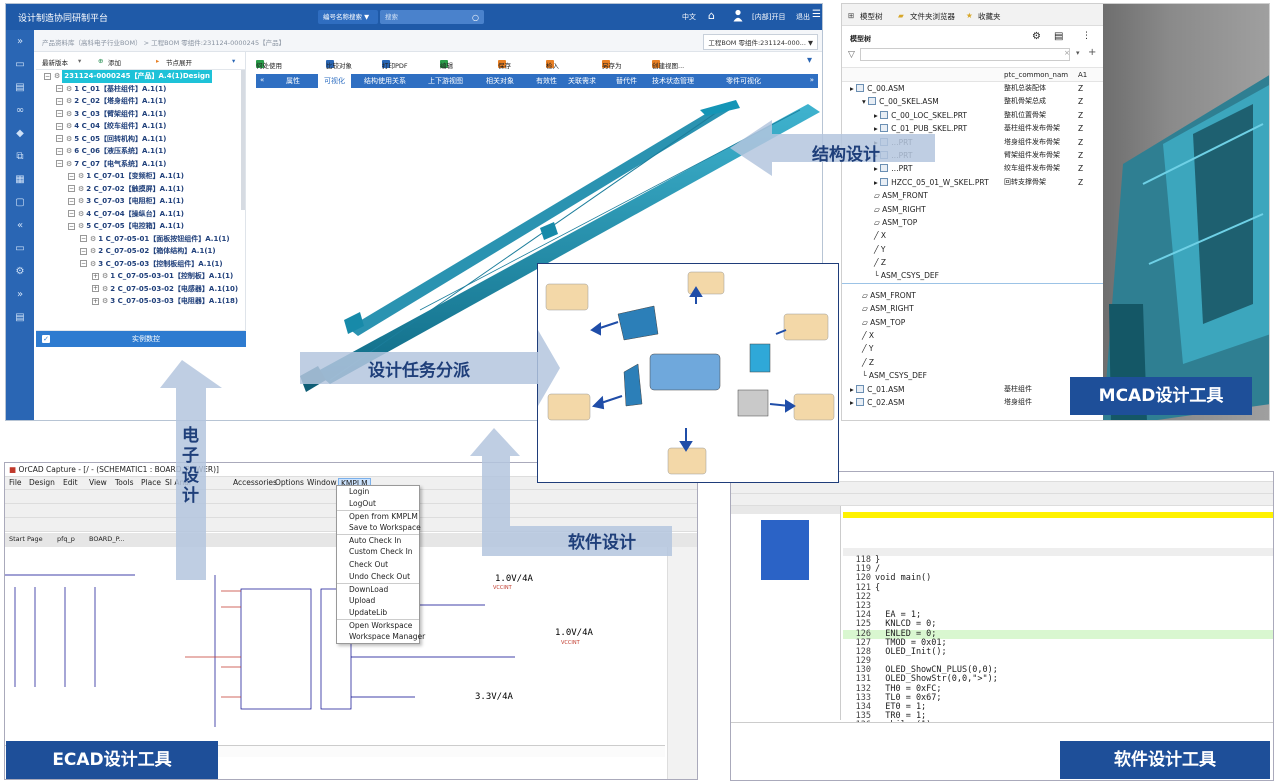 The height and width of the screenshot is (784, 1280). What do you see at coordinates (15, 482) in the screenshot?
I see `menu-file: File` at bounding box center [15, 482].